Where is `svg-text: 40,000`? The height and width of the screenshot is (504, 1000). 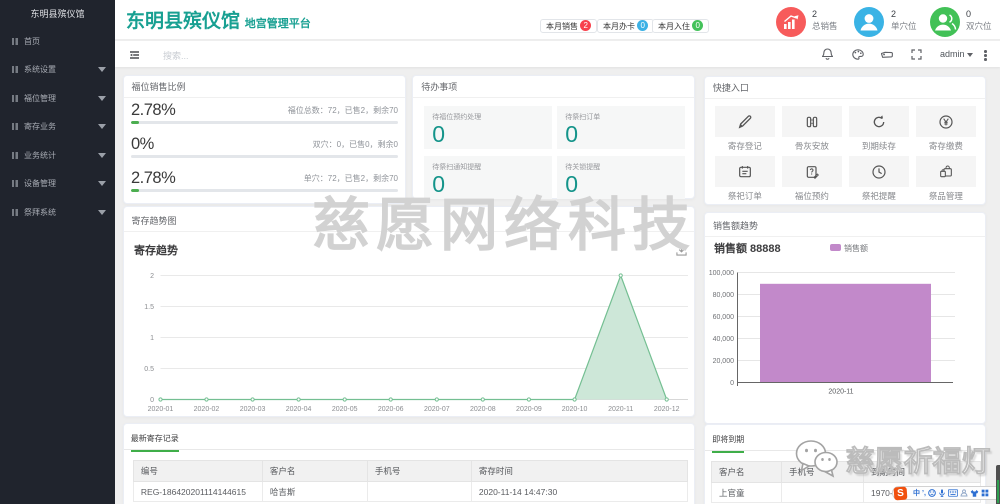
svg-text: 40,000 is located at coordinates (724, 339).